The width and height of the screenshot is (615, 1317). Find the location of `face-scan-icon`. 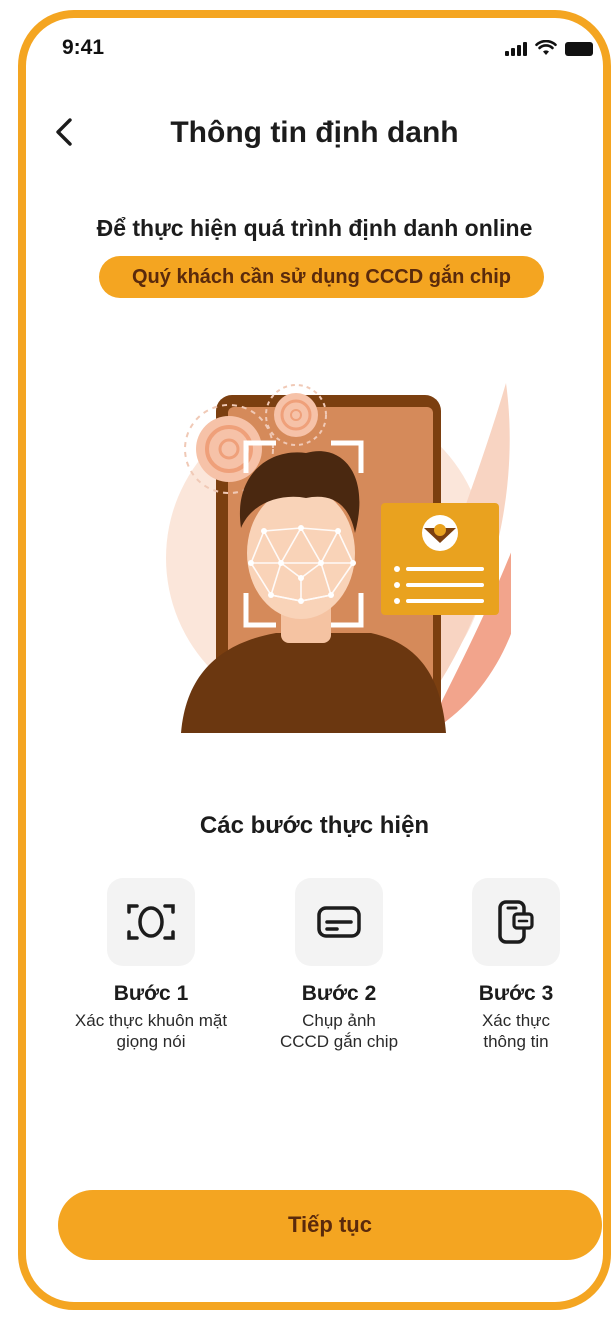

face-scan-icon is located at coordinates (151, 922).